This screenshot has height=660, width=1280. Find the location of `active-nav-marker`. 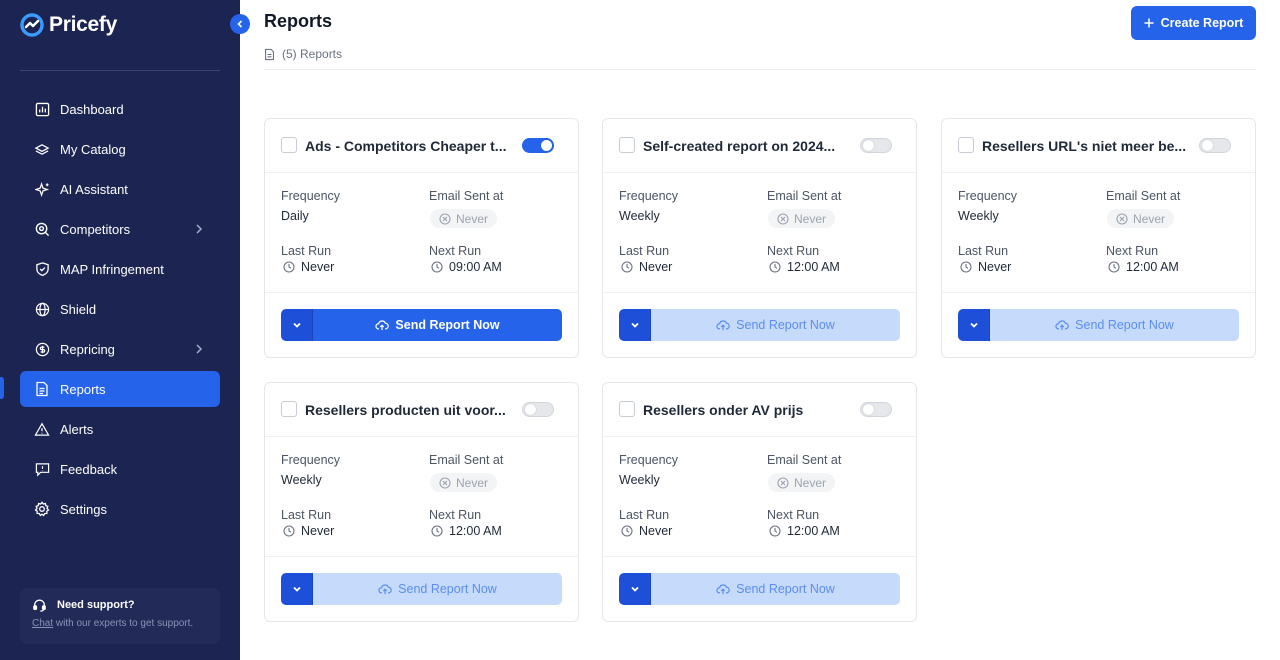

active-nav-marker is located at coordinates (2, 388).